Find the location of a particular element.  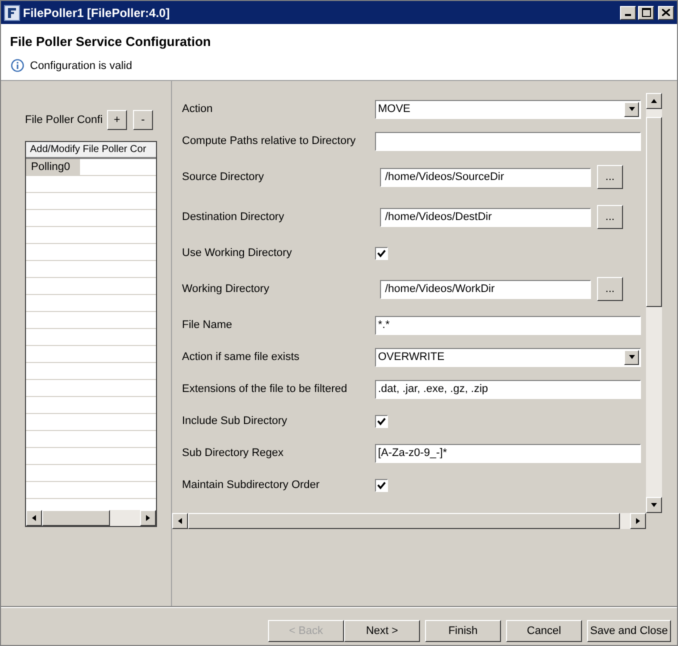

field-label: Use Working Directory is located at coordinates (237, 253).